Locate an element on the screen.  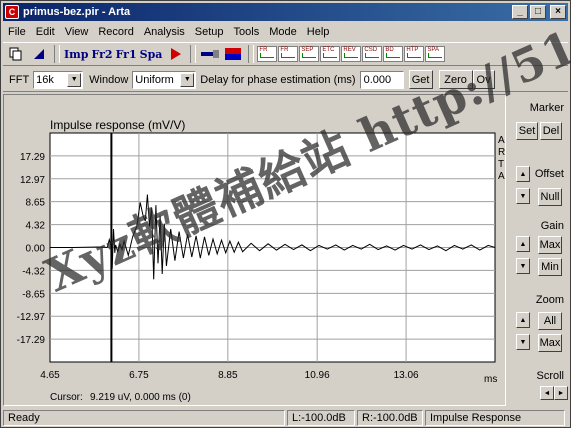
cursor-readout: 9.219 uV, 0.000 ms (0) is located at coordinates (140, 397).